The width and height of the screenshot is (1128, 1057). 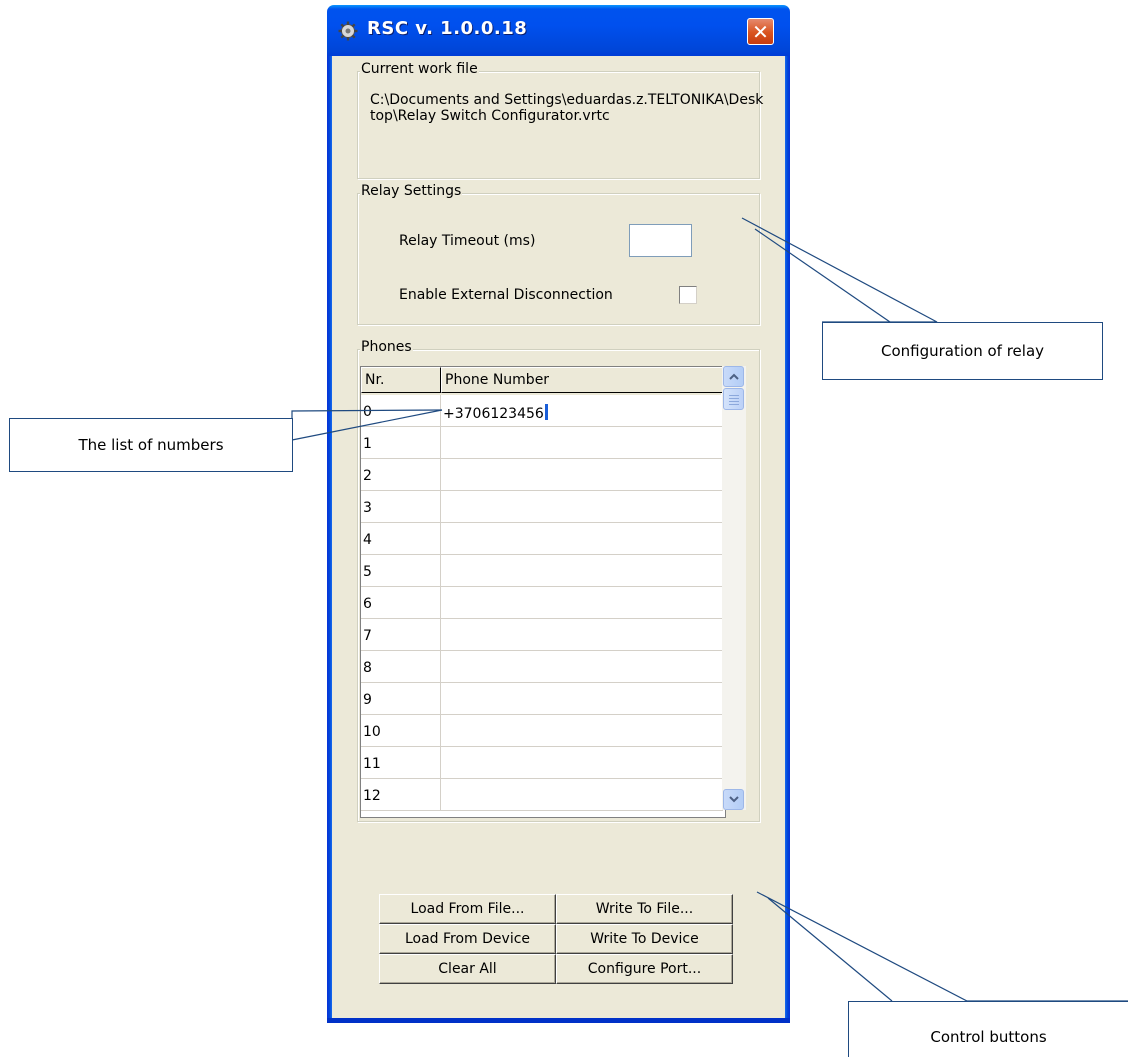 I want to click on callout-list-of-numbers: The list of numbers, so click(x=151, y=445).